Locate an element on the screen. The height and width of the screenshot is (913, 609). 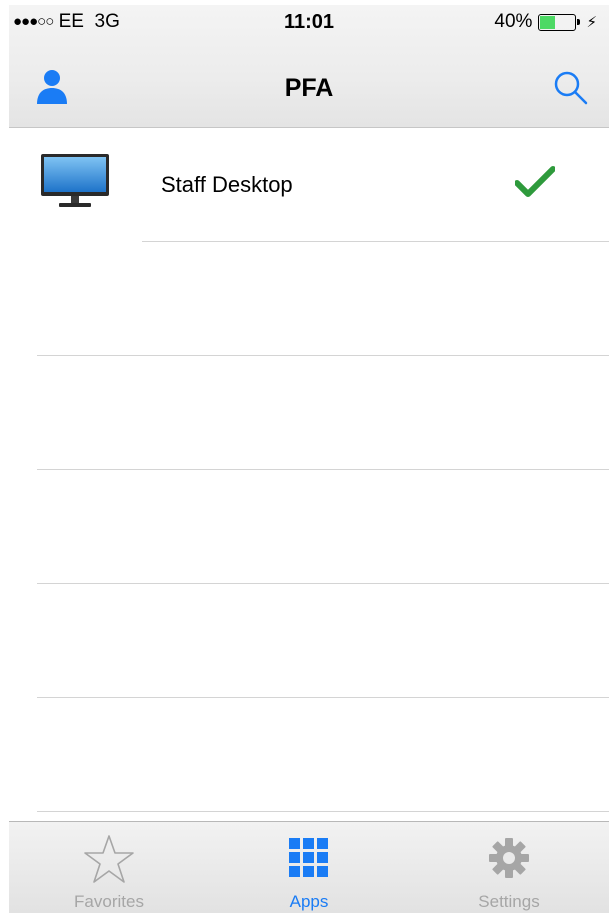
battery-percent: 40% is located at coordinates (513, 21).